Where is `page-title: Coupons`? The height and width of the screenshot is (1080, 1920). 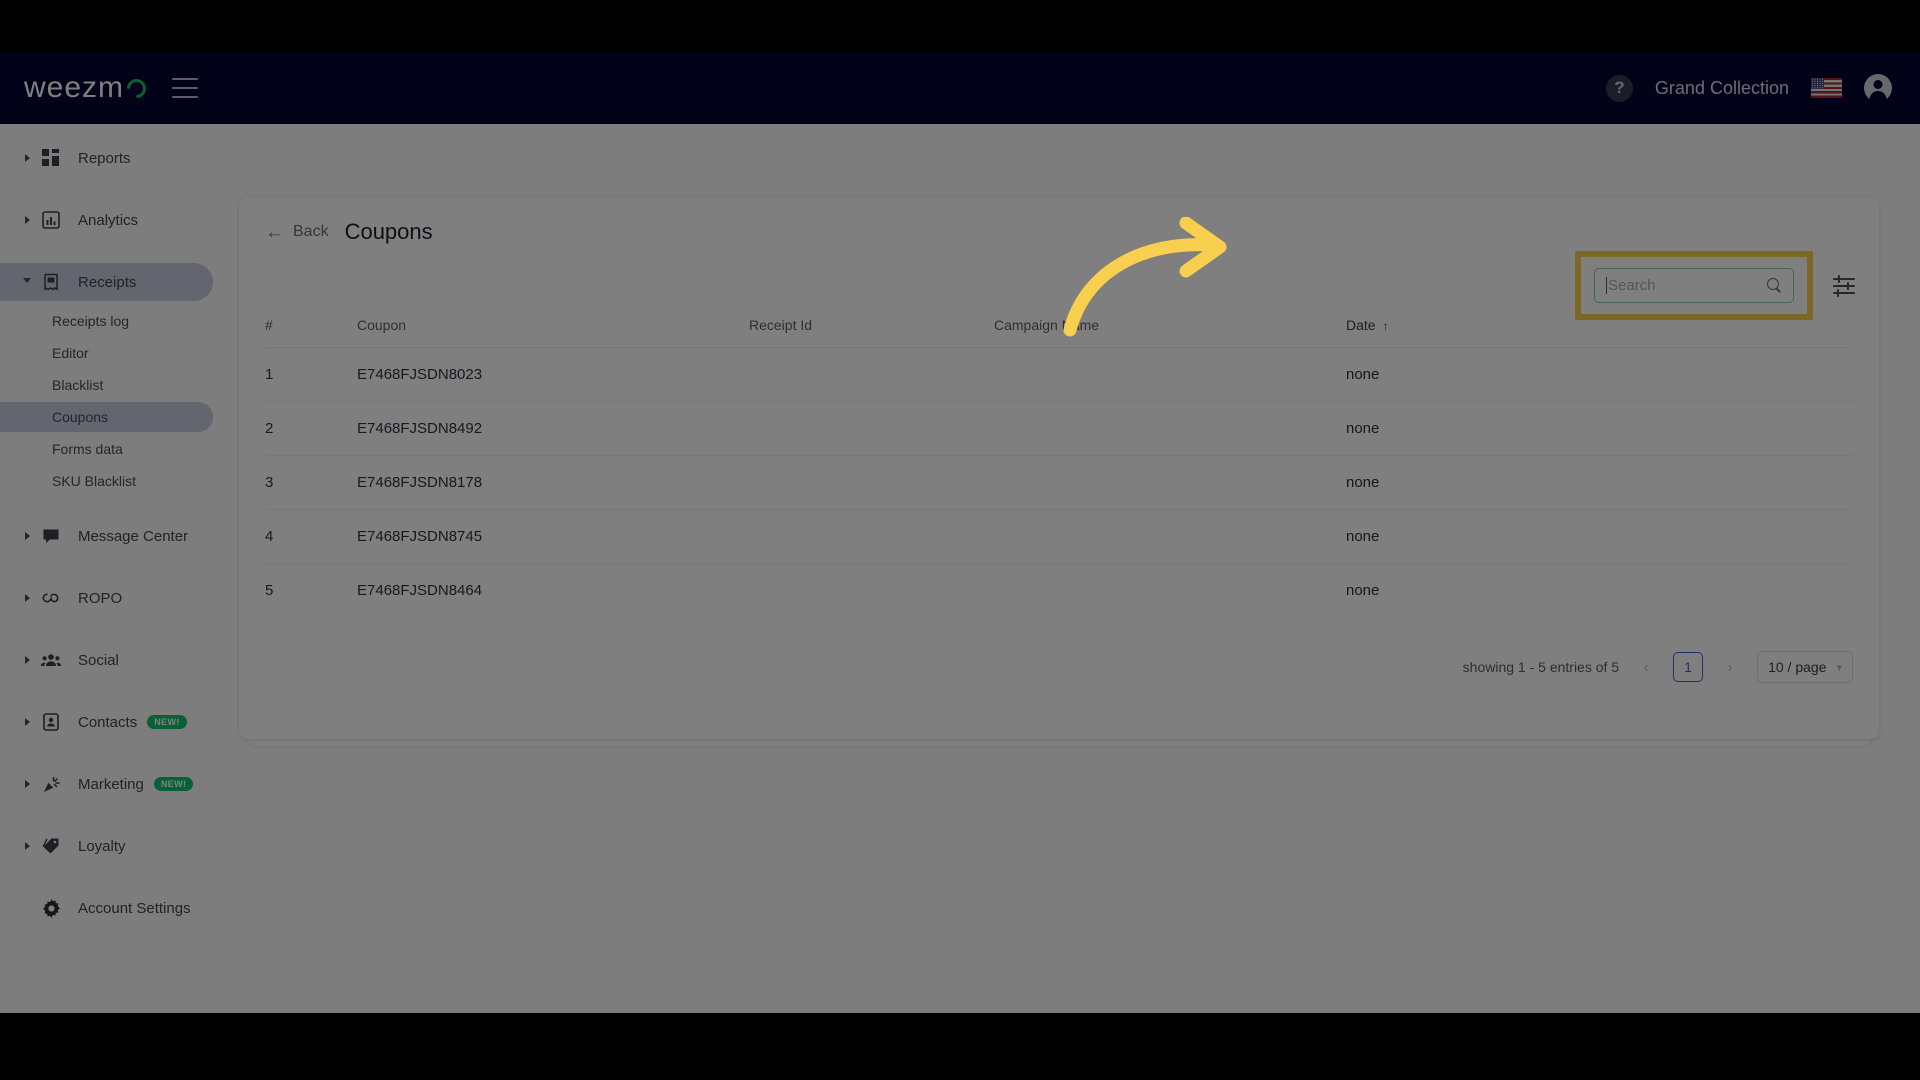
page-title: Coupons is located at coordinates (388, 231).